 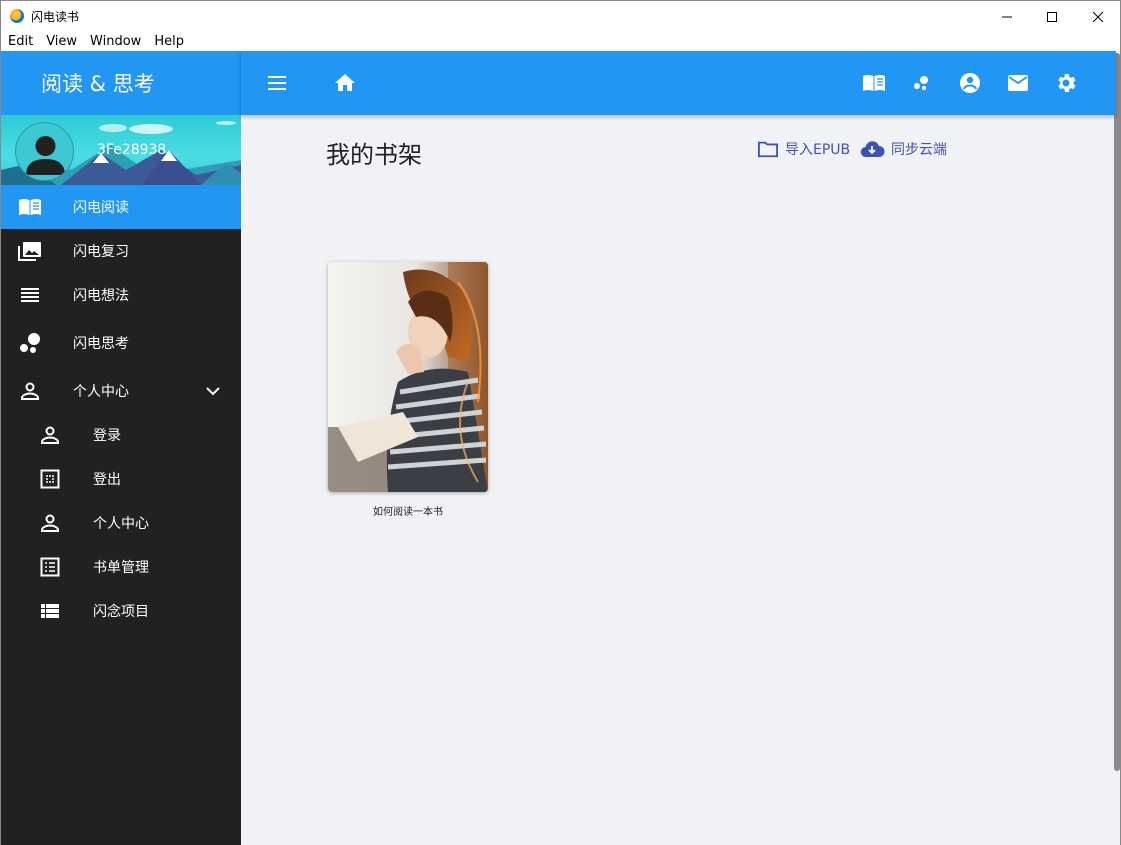 I want to click on home-icon, so click(x=345, y=83).